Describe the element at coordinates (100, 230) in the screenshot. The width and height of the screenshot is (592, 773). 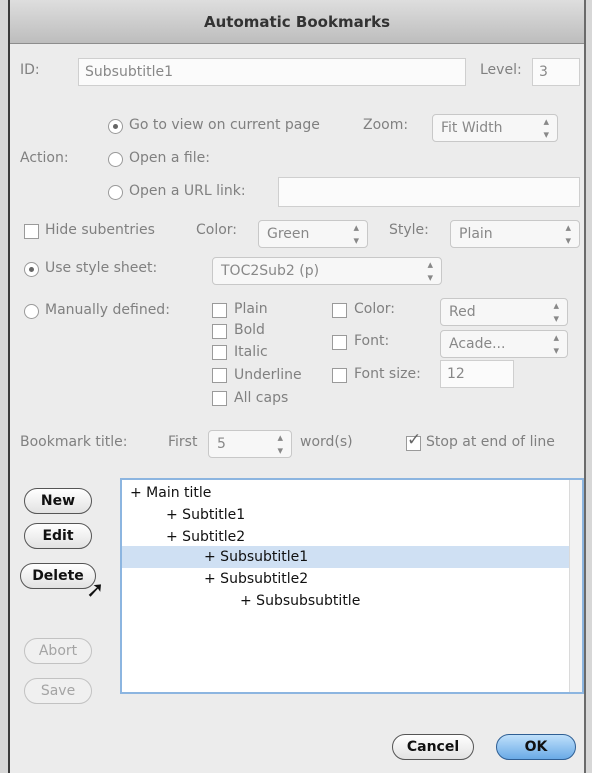
I see `hide-subentries-label: Hide subentries` at that location.